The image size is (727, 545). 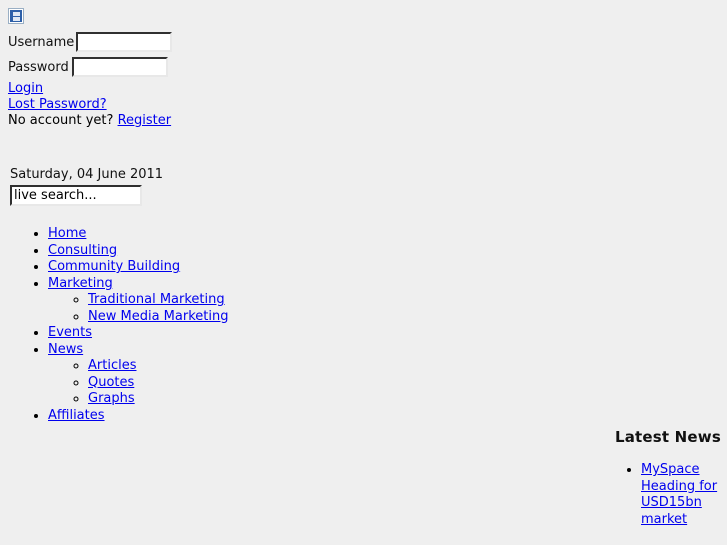 What do you see at coordinates (363, 89) in the screenshot?
I see `login-link-row: Login` at bounding box center [363, 89].